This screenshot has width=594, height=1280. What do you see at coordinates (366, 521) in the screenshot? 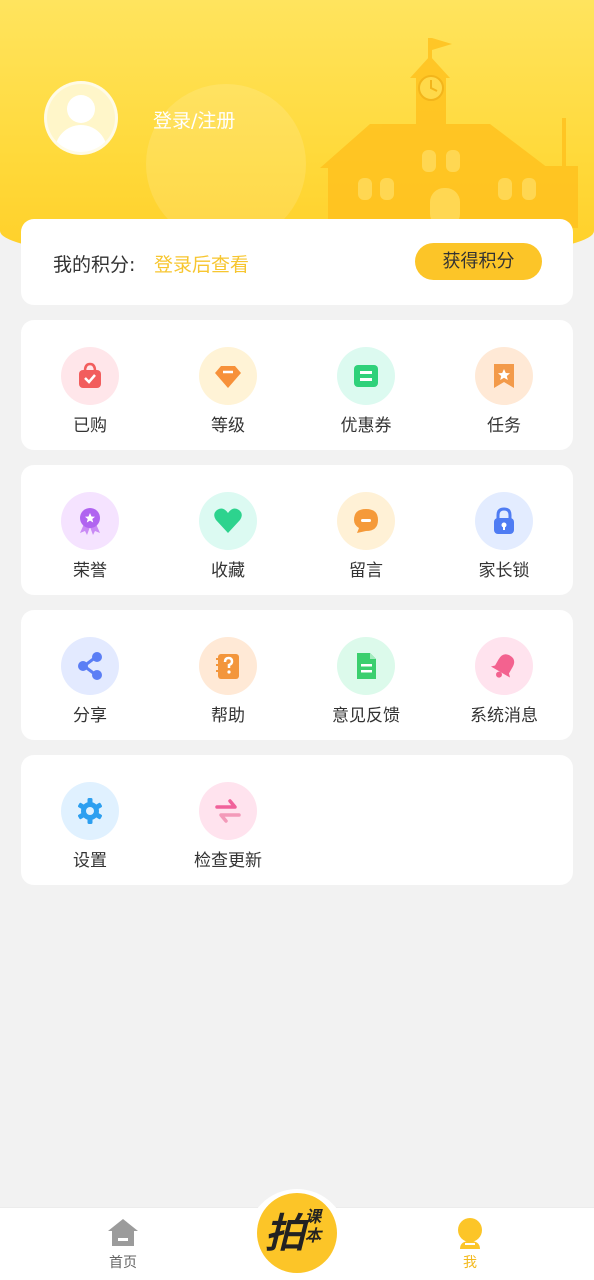
I see `chat-bubble-icon` at bounding box center [366, 521].